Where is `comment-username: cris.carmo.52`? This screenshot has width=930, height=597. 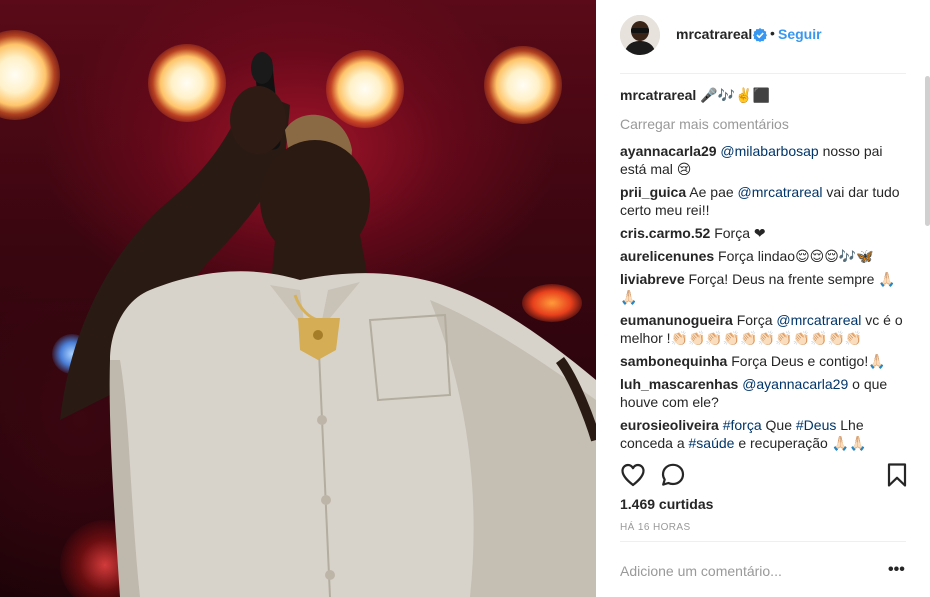
comment-username: cris.carmo.52 is located at coordinates (665, 233).